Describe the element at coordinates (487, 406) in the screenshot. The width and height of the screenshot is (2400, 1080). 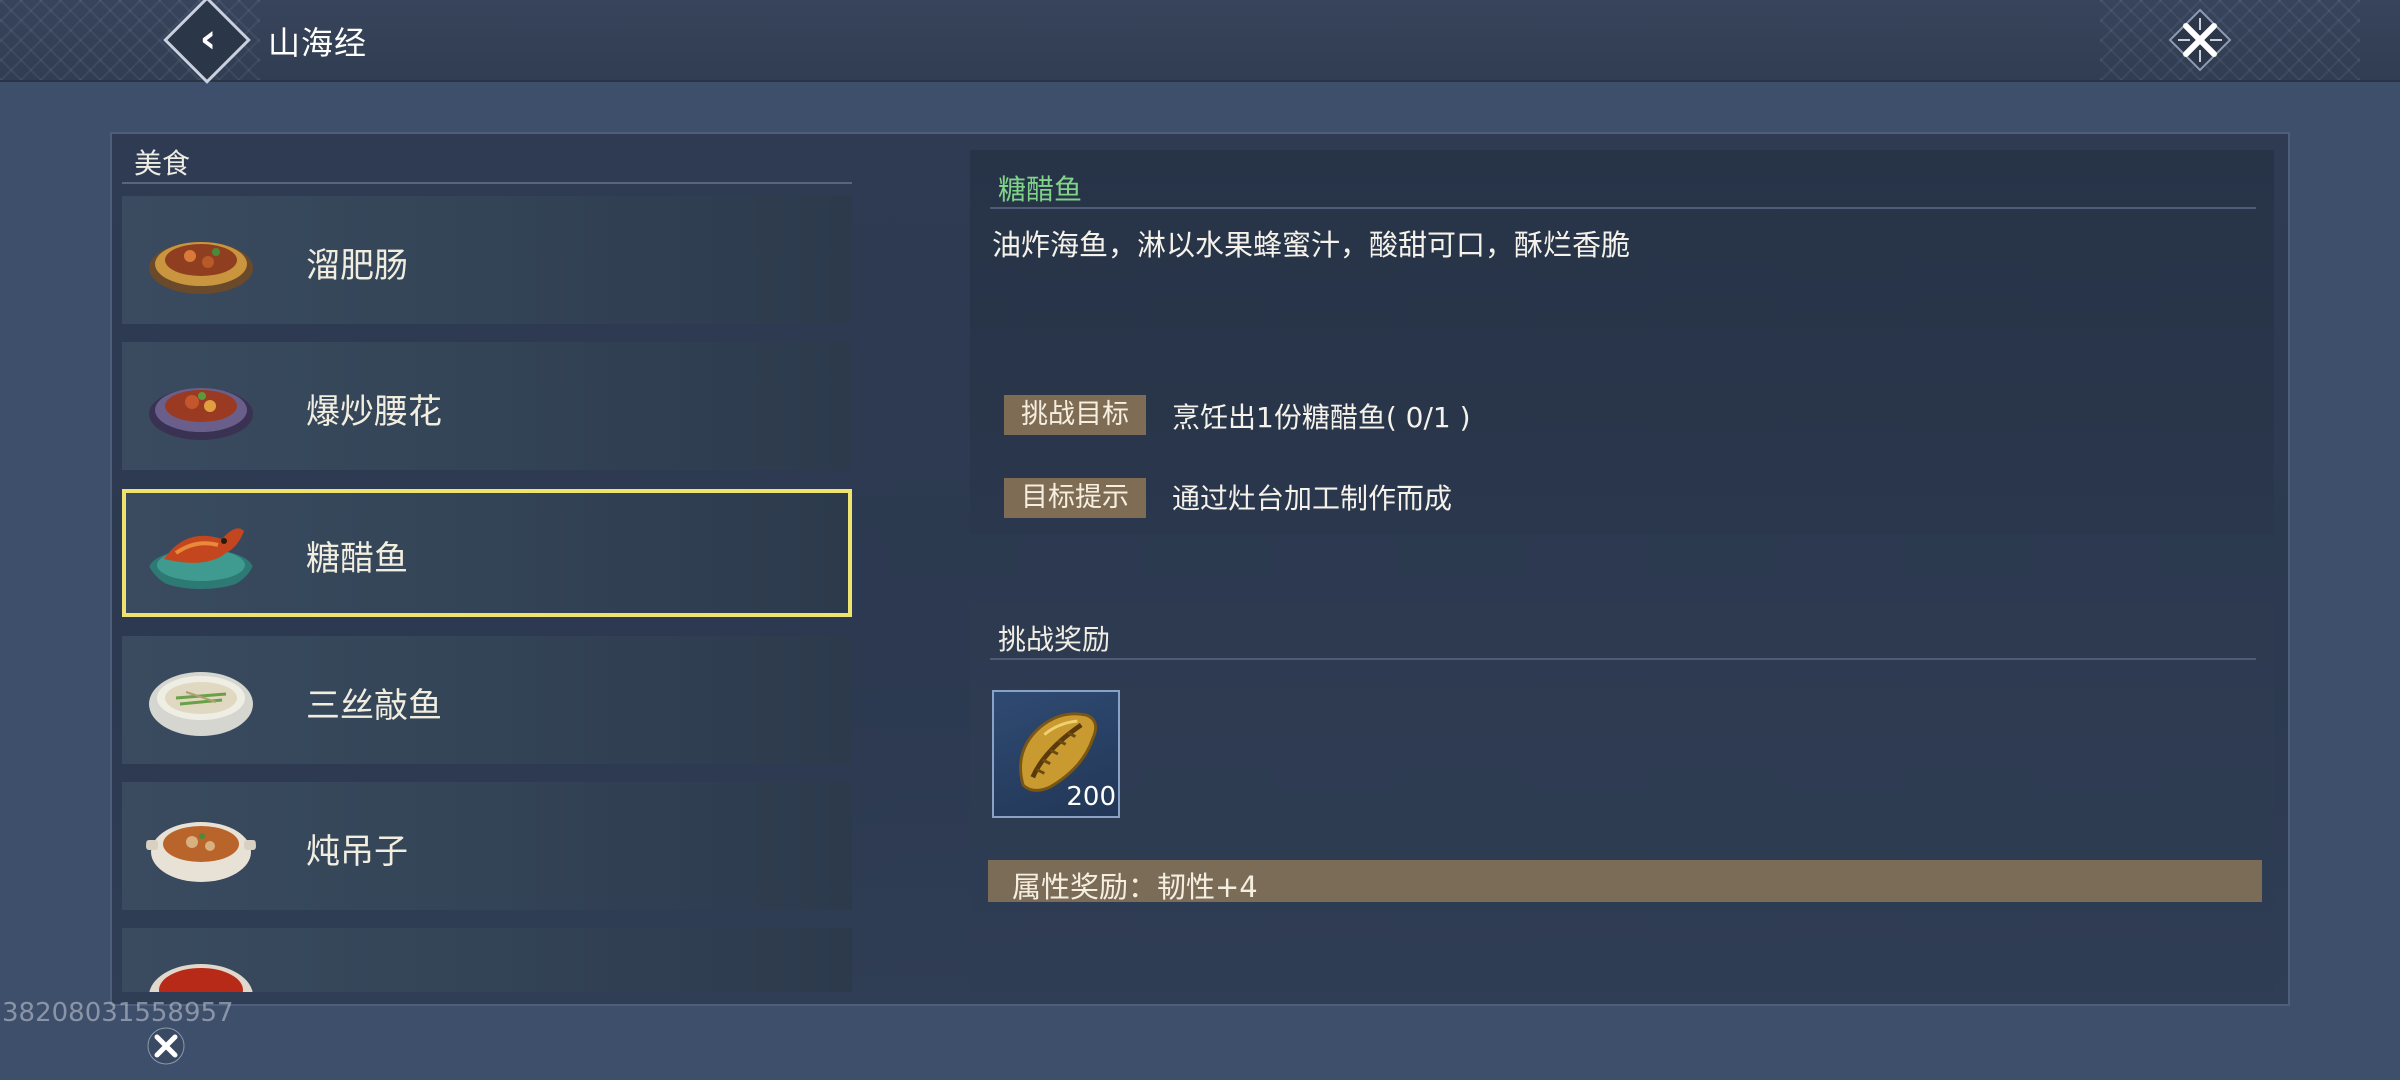
I see `list-item: 爆炒腰花` at that location.